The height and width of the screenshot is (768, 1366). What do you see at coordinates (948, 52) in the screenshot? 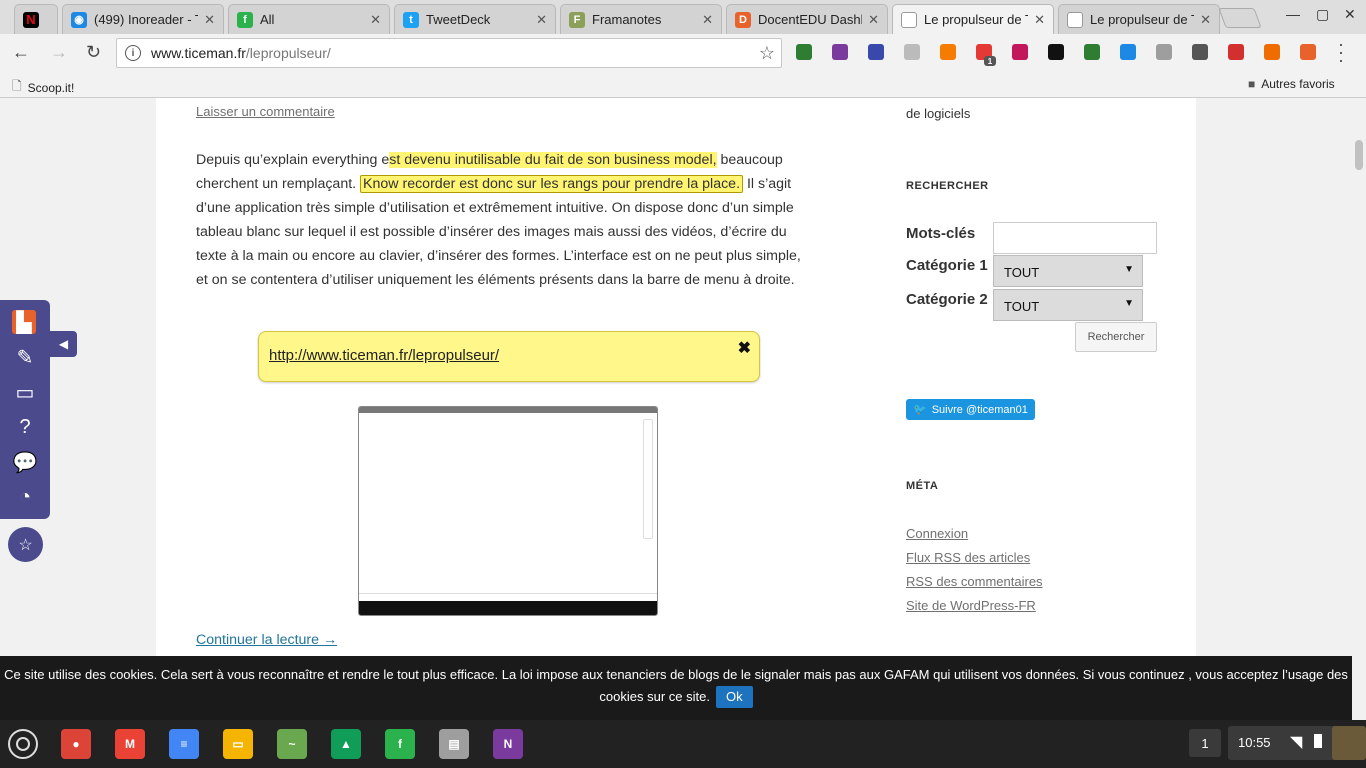
I see `rss-ext-icon` at bounding box center [948, 52].